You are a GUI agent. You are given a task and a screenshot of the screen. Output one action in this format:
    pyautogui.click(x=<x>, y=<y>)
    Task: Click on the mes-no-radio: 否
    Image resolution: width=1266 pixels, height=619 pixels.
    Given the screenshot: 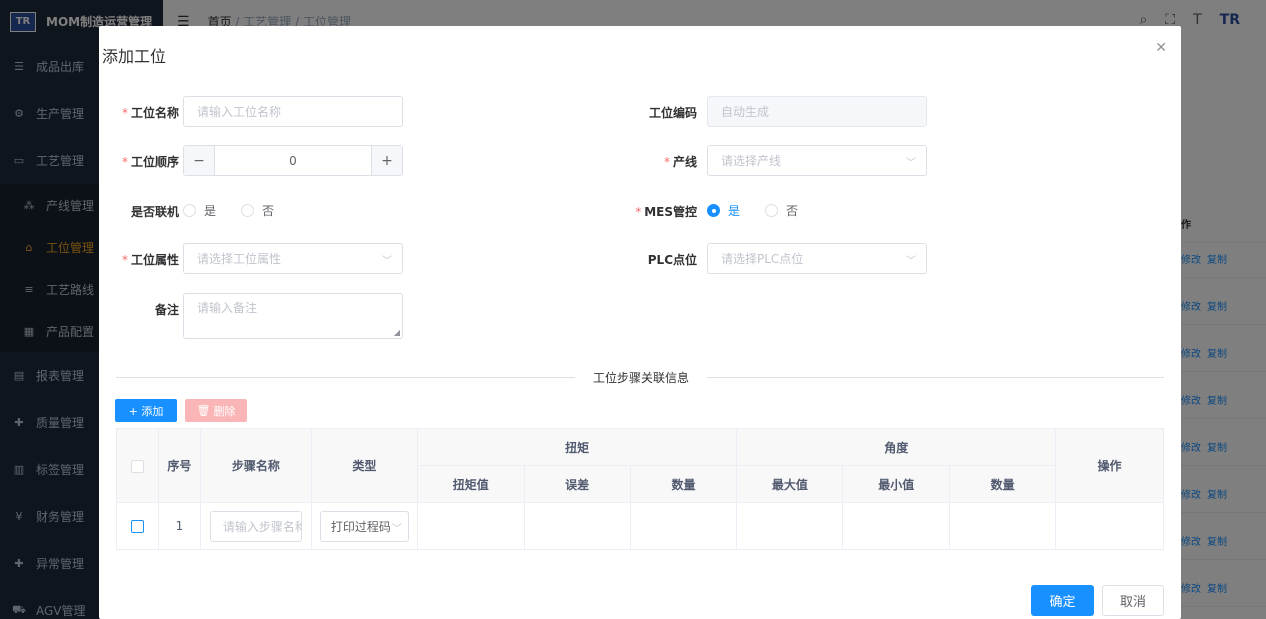 What is the action you would take?
    pyautogui.click(x=781, y=210)
    